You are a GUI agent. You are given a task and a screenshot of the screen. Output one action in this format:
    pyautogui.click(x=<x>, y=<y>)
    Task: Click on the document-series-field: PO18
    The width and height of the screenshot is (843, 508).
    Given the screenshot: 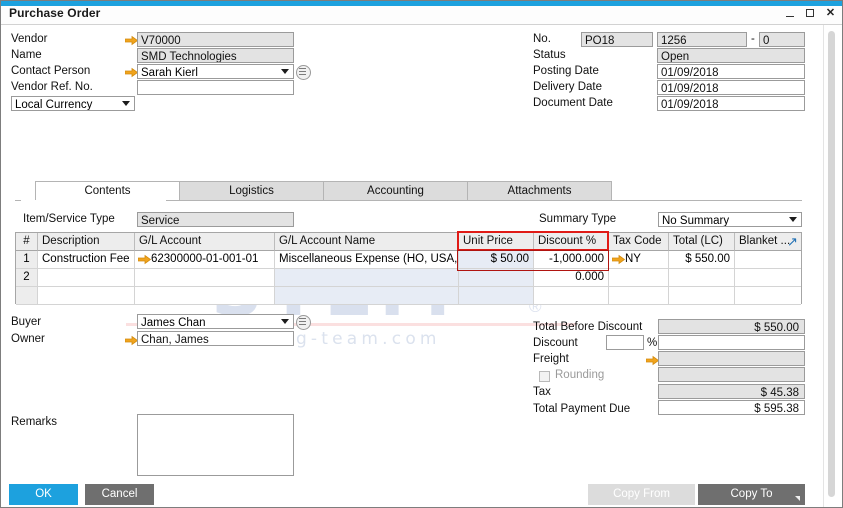 What is the action you would take?
    pyautogui.click(x=617, y=39)
    